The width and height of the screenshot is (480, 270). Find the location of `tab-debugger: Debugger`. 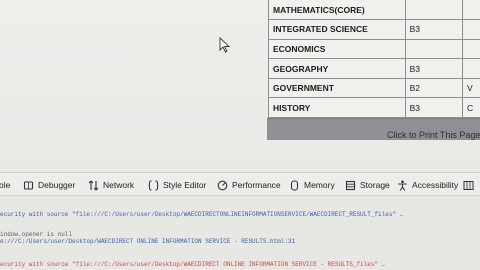

tab-debugger: Debugger is located at coordinates (49, 185).